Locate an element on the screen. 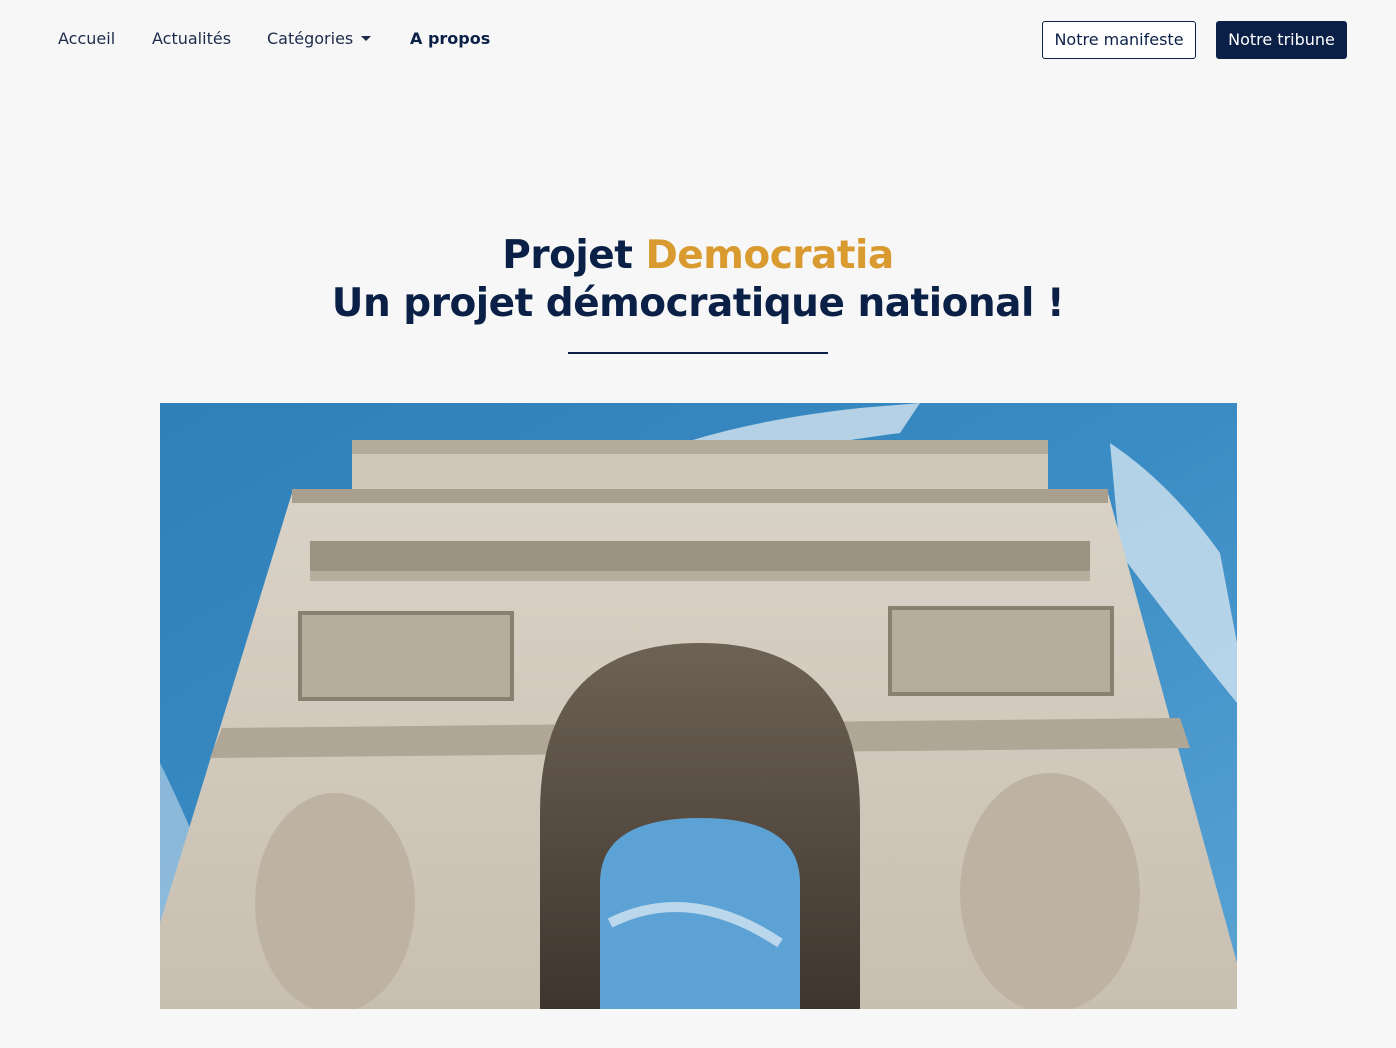  nav-dropdown-categories: Catégories is located at coordinates (319, 39).